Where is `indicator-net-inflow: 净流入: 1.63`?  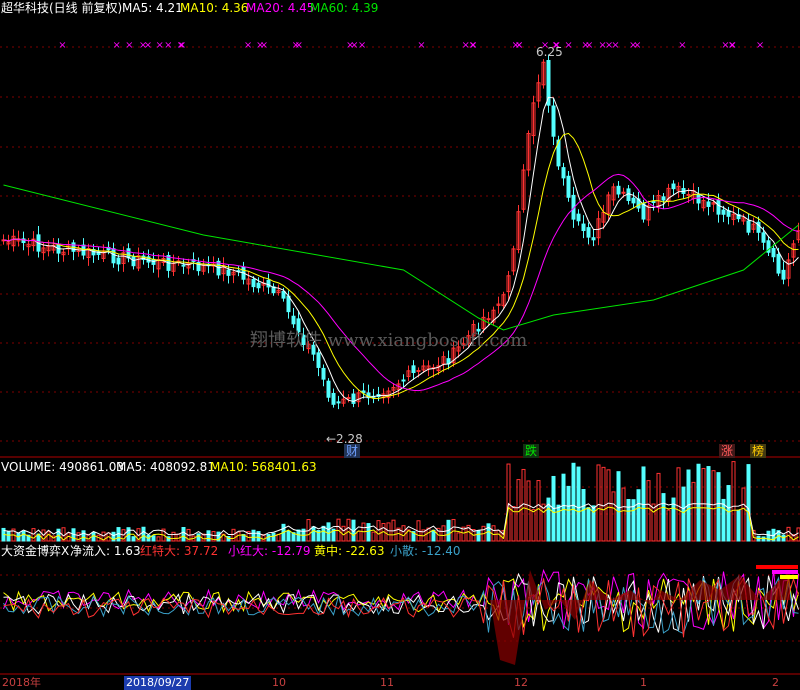
indicator-net-inflow: 净流入: 1.63 is located at coordinates (105, 551).